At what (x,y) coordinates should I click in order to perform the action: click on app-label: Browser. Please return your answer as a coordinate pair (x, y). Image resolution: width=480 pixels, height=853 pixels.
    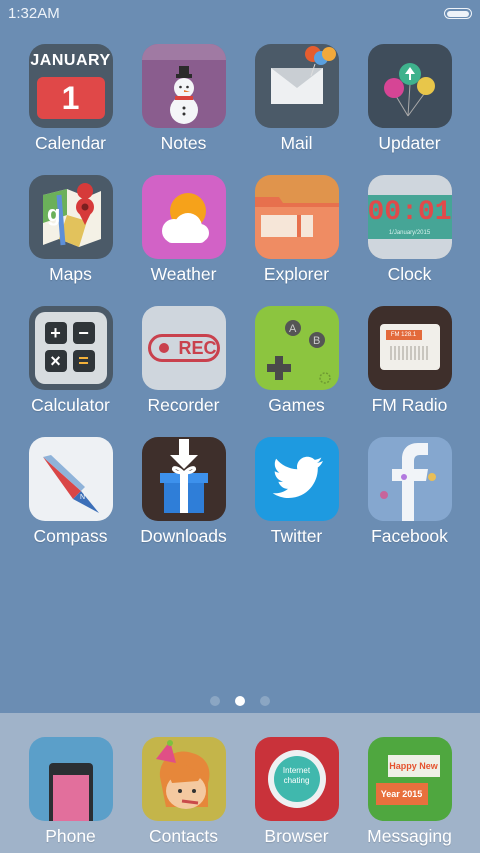
    Looking at the image, I should click on (296, 836).